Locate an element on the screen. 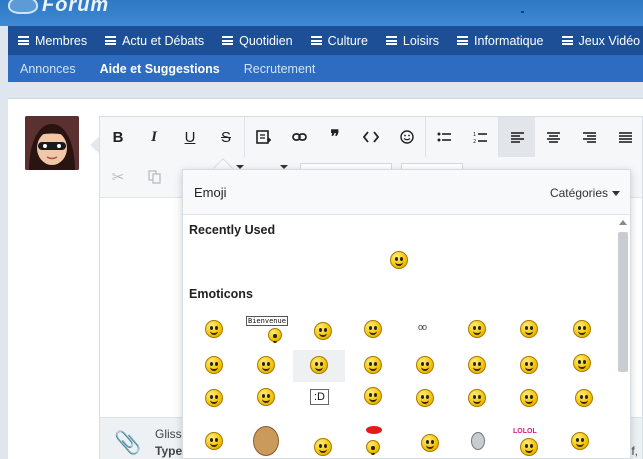  nav-item-loisirs: Loisirs is located at coordinates (411, 40).